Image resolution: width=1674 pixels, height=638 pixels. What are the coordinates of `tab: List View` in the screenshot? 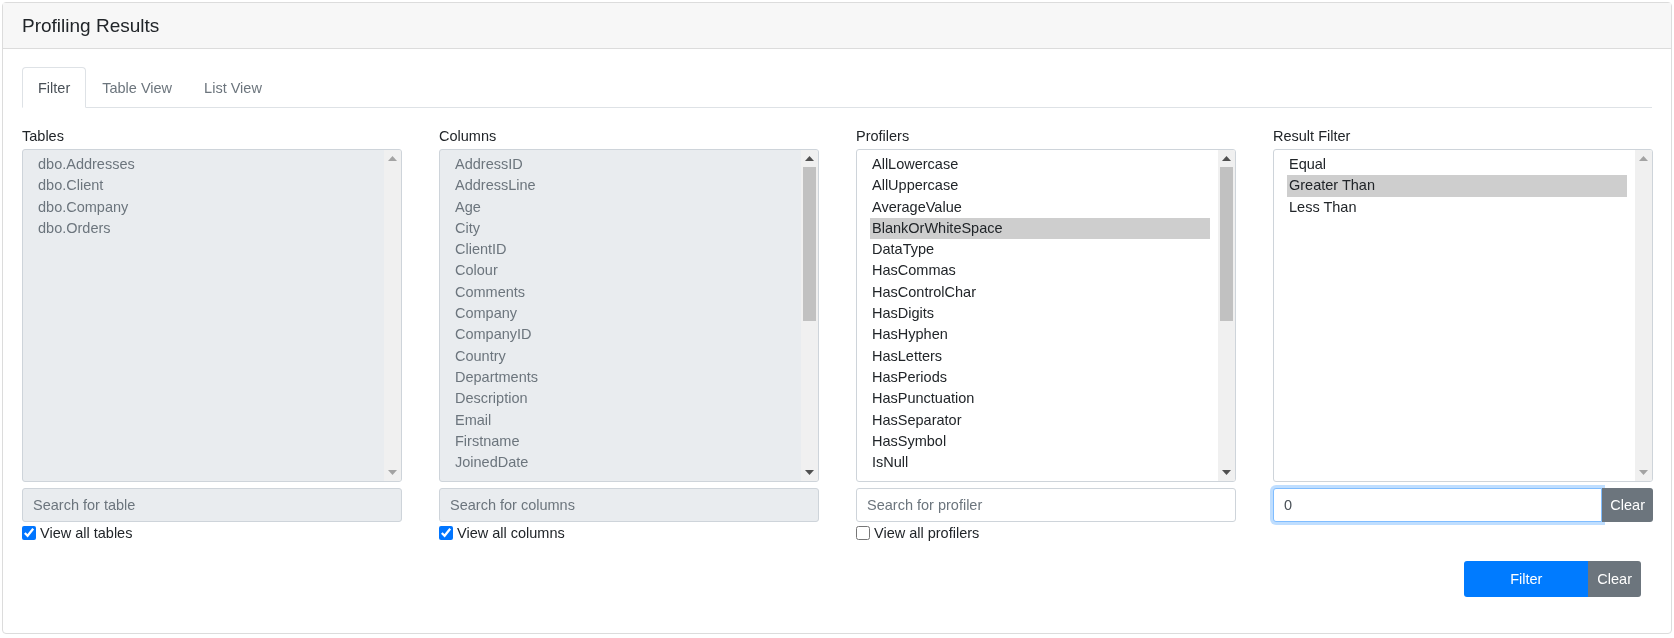 It's located at (233, 87).